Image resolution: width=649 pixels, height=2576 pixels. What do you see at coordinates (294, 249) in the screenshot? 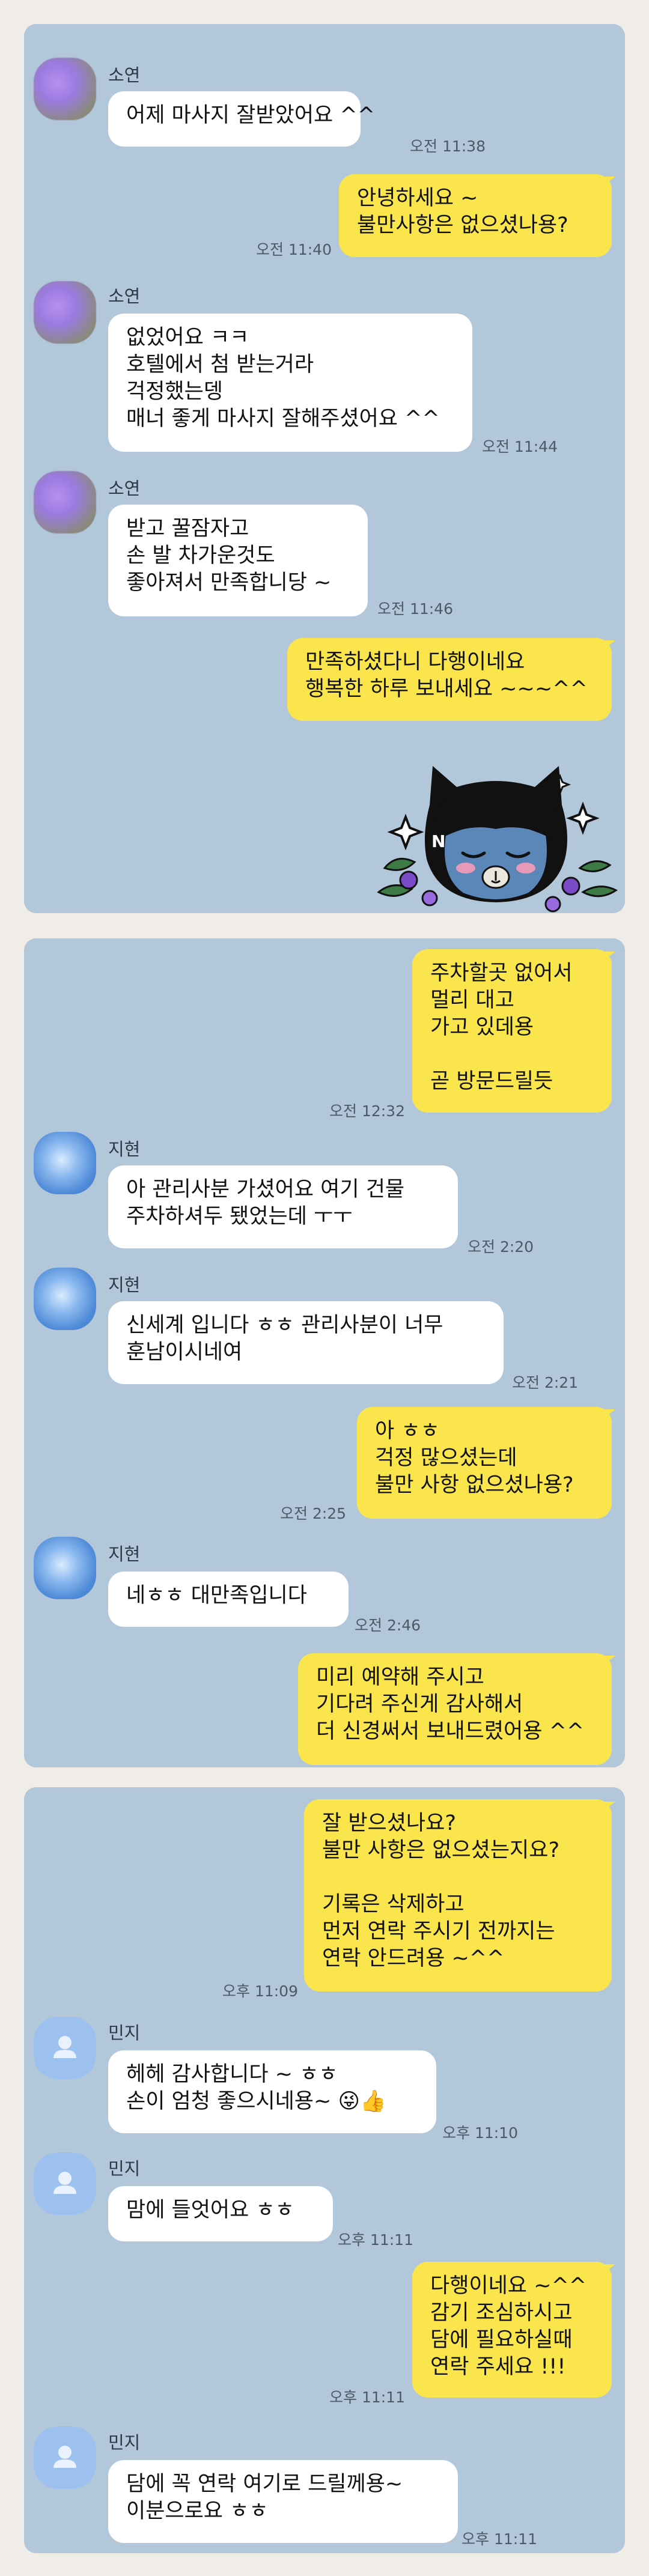
I see `message-time: 오전 11:40` at bounding box center [294, 249].